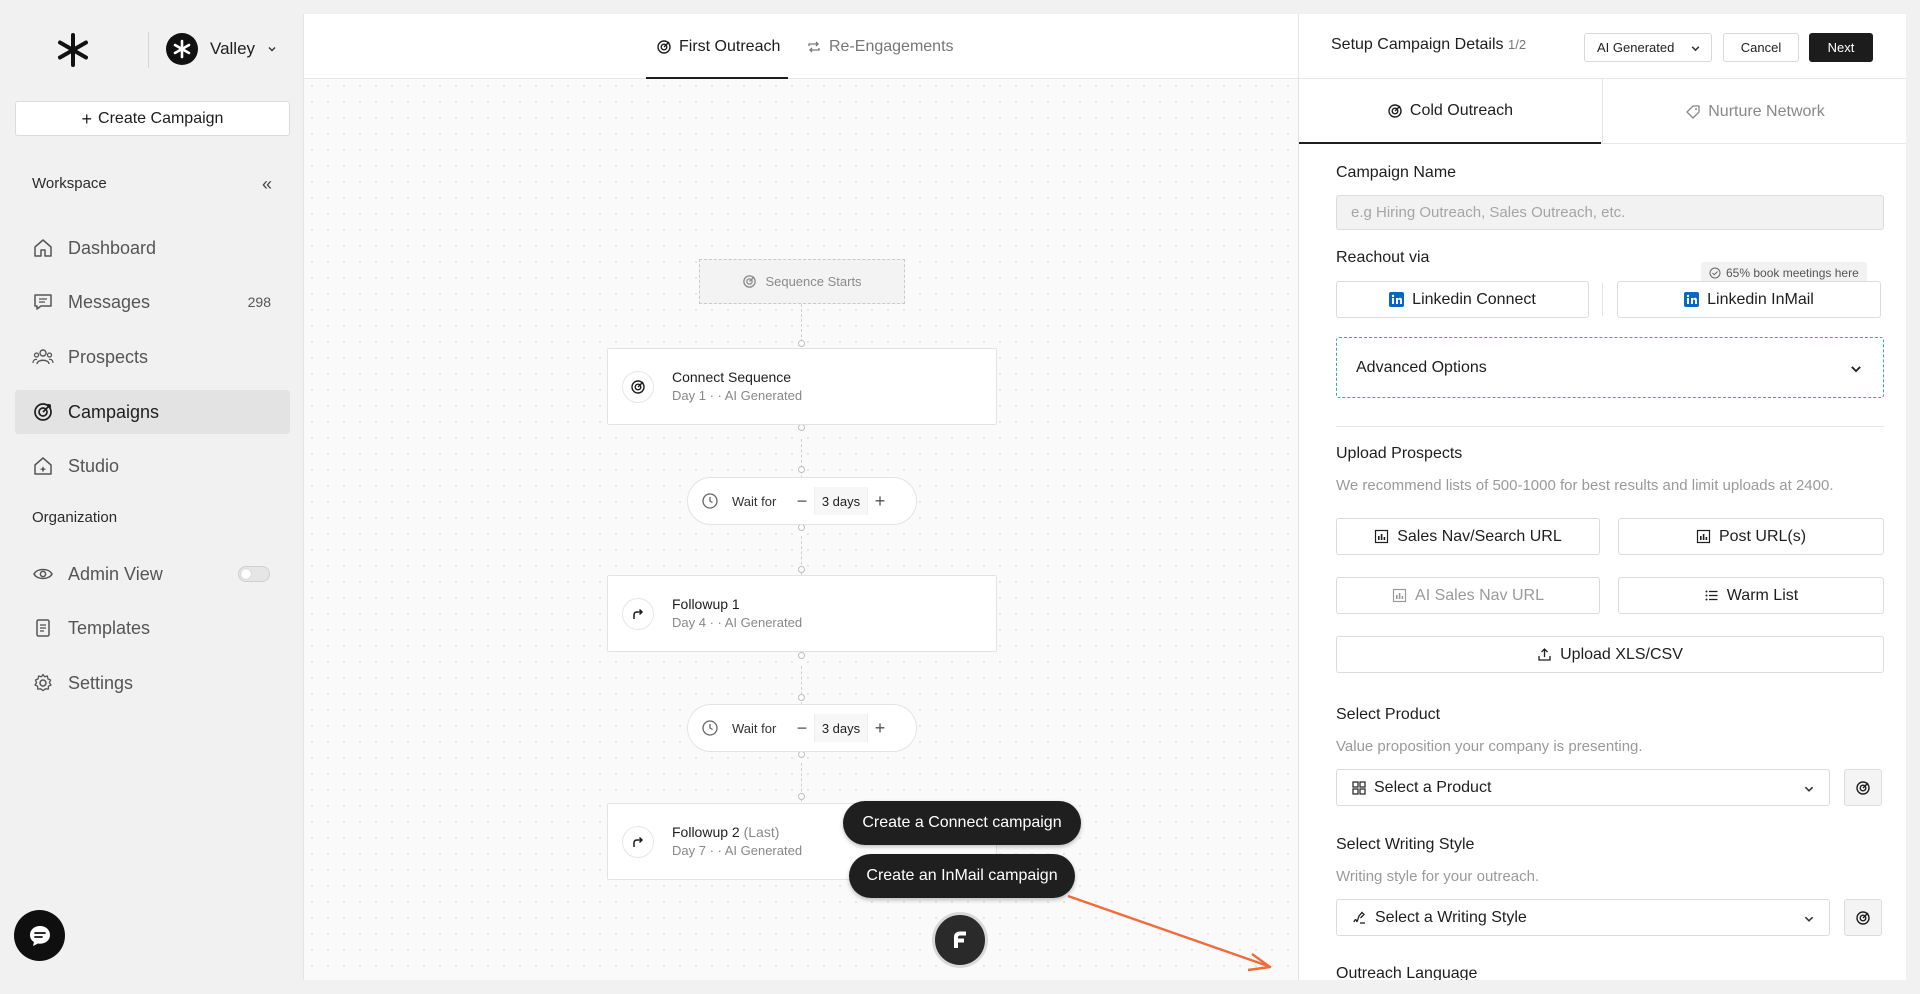  Describe the element at coordinates (152, 628) in the screenshot. I see `sidebar-item-templates: Templates` at that location.